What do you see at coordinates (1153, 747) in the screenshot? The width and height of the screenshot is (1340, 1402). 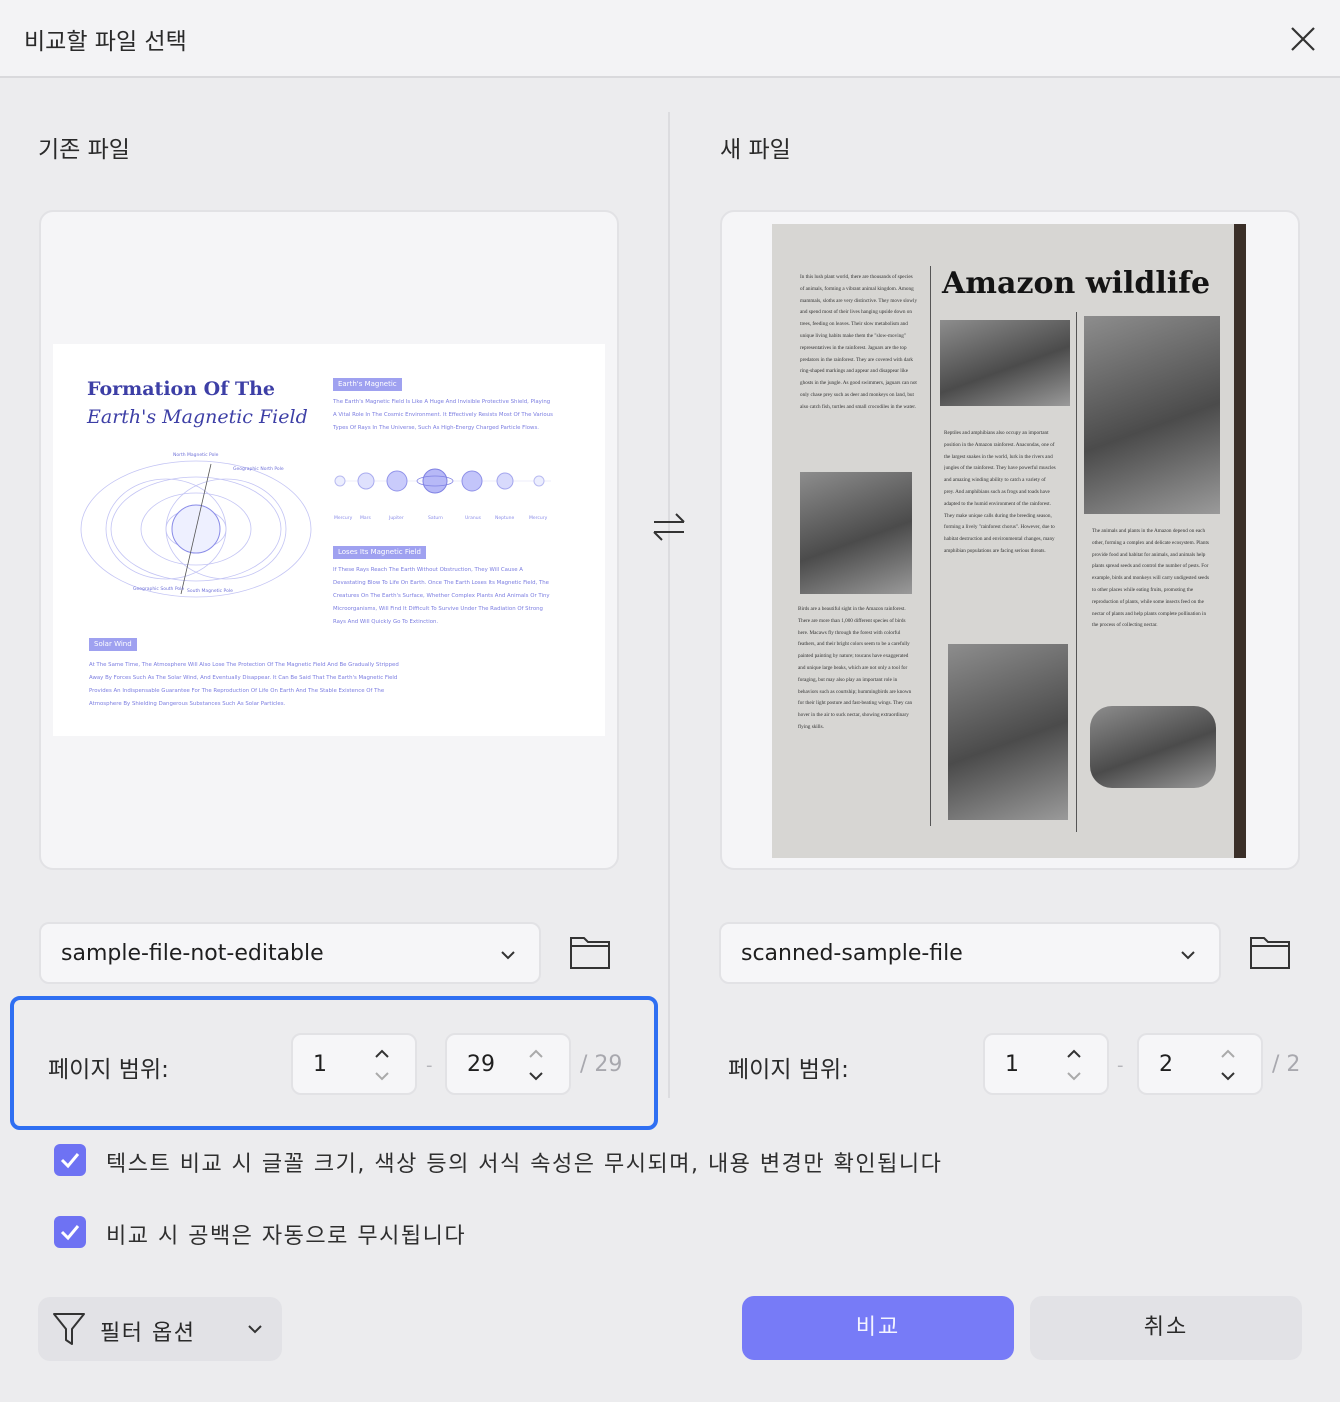 I see `snowy-owl-photo` at bounding box center [1153, 747].